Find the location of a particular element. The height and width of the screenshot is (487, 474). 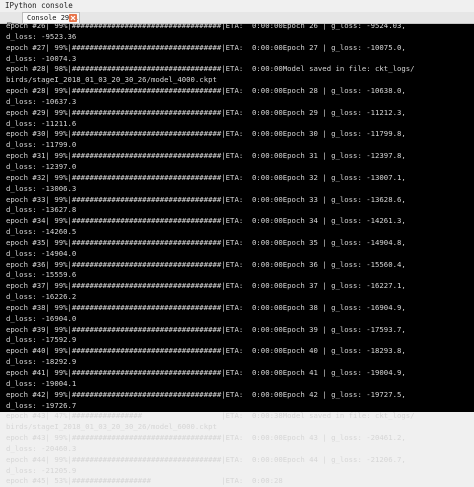

console-line: d_loss: -15559.6 is located at coordinates (41, 275).